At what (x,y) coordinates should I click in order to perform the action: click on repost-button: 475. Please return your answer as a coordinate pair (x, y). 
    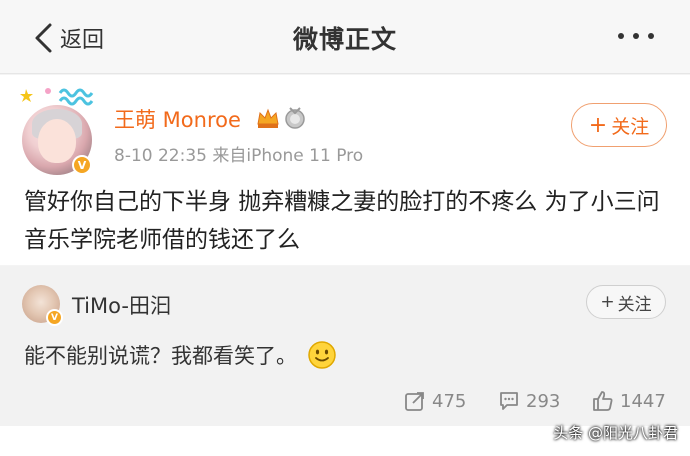
    Looking at the image, I should click on (435, 401).